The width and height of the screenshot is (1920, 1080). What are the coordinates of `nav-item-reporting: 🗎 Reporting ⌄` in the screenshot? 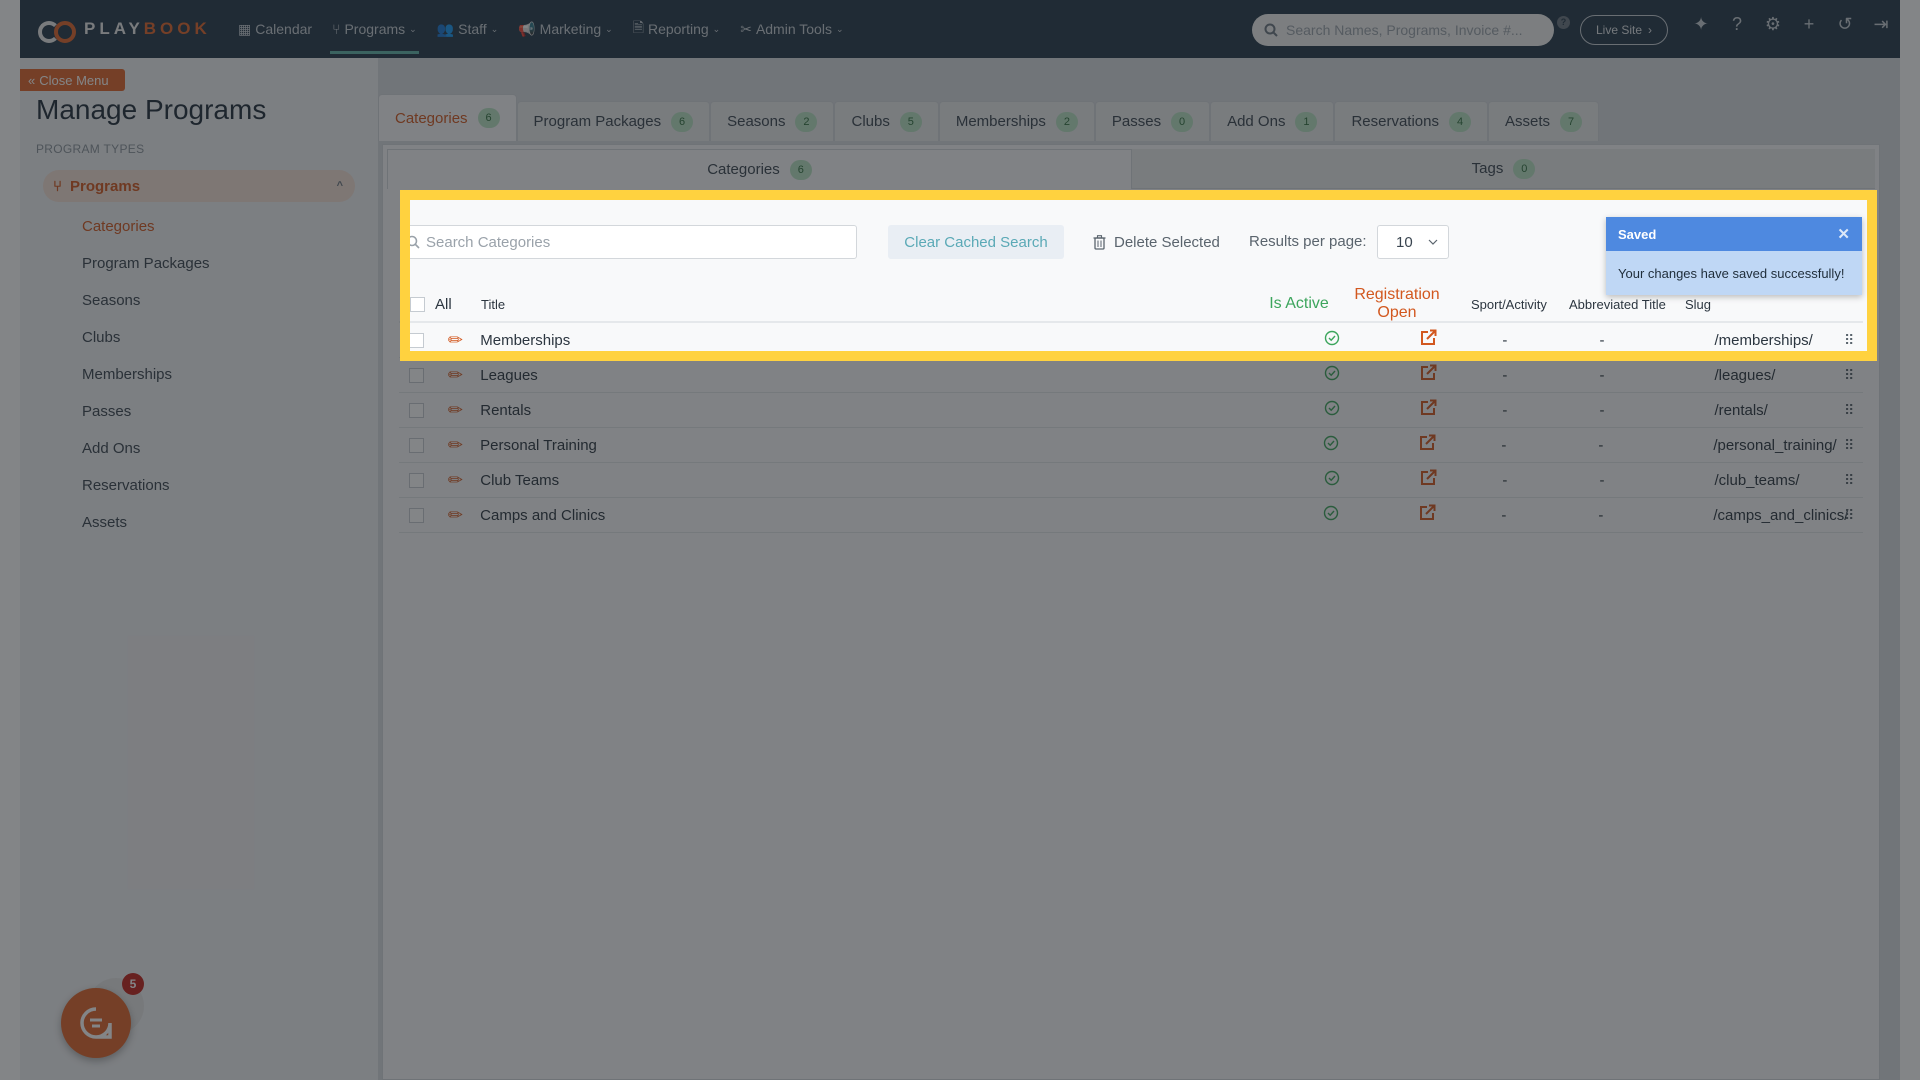 It's located at (677, 29).